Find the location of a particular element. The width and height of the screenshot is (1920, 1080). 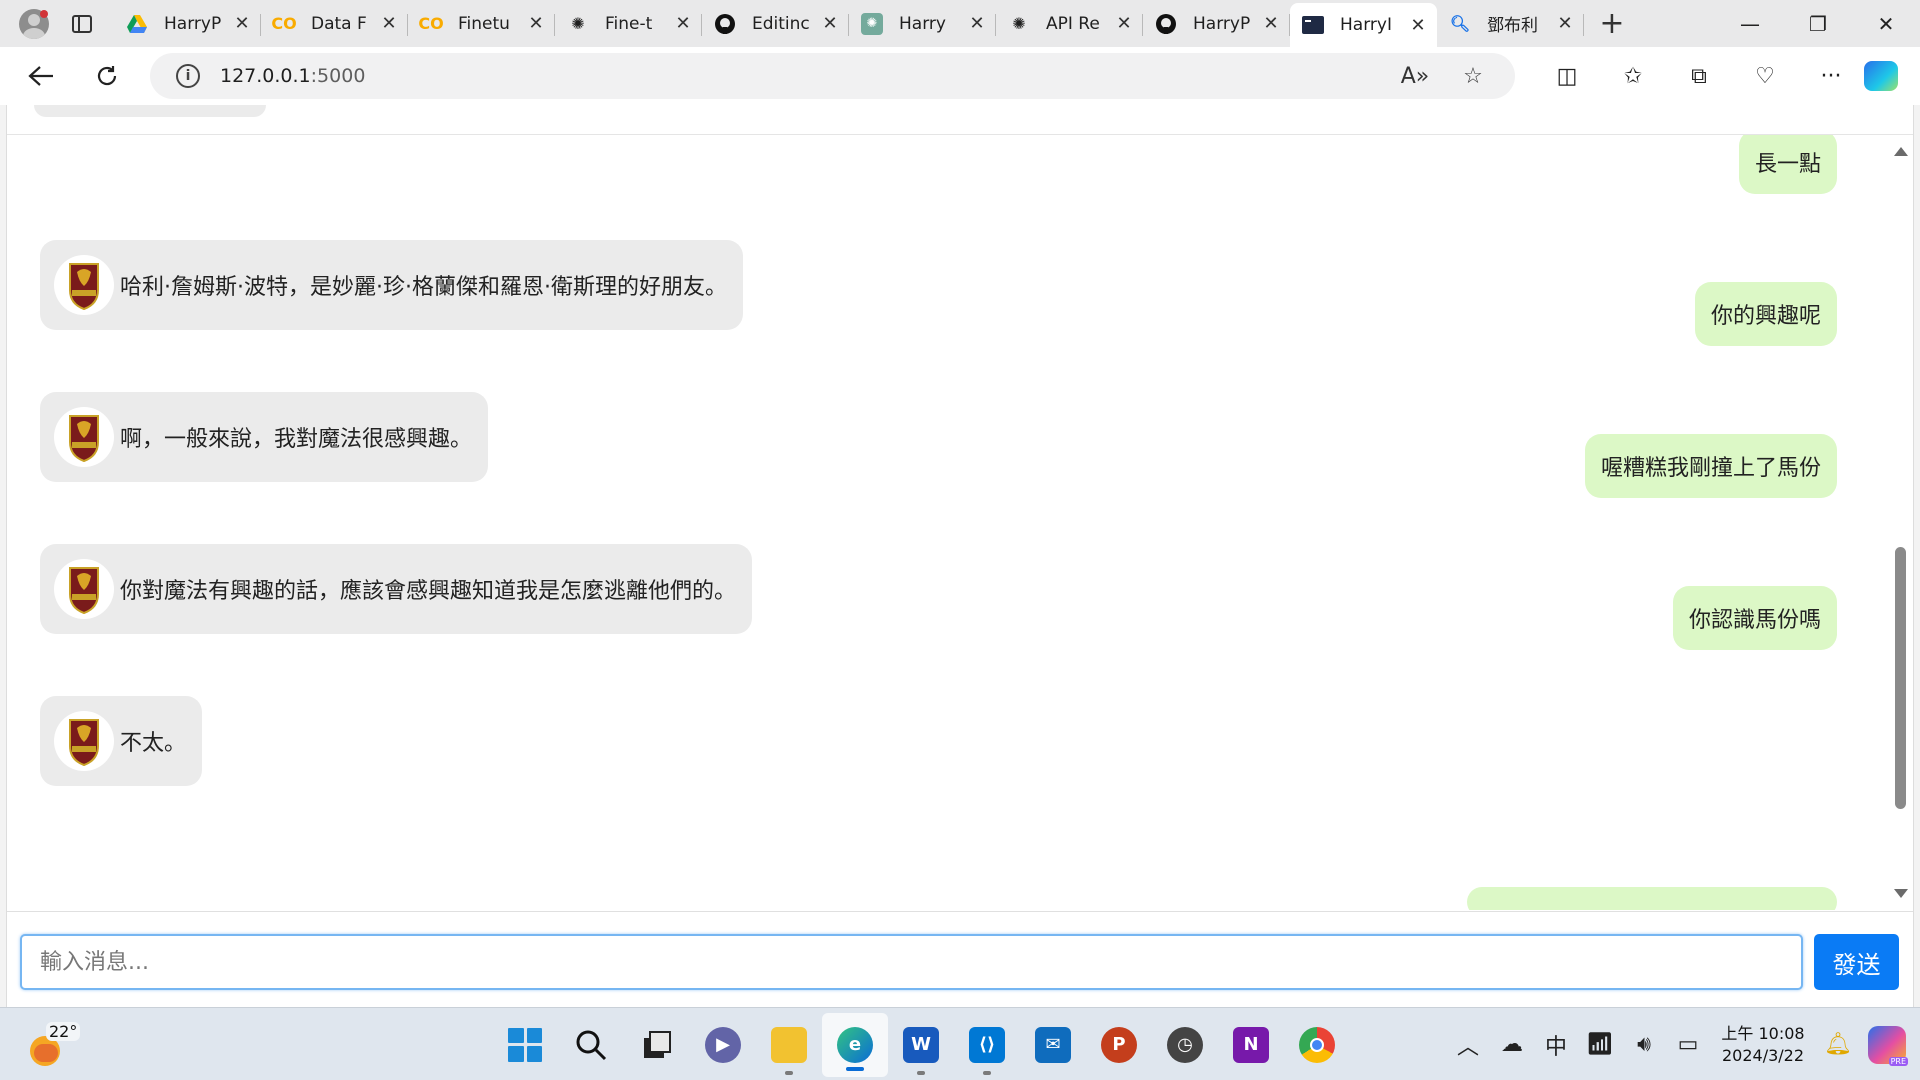

tab-label: Data F is located at coordinates (339, 23).